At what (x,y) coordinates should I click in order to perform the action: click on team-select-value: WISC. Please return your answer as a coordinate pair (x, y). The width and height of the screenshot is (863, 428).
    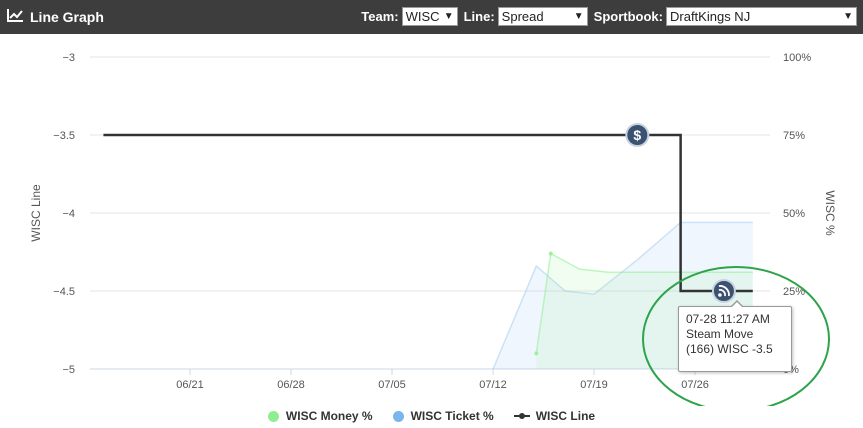
    Looking at the image, I should click on (422, 16).